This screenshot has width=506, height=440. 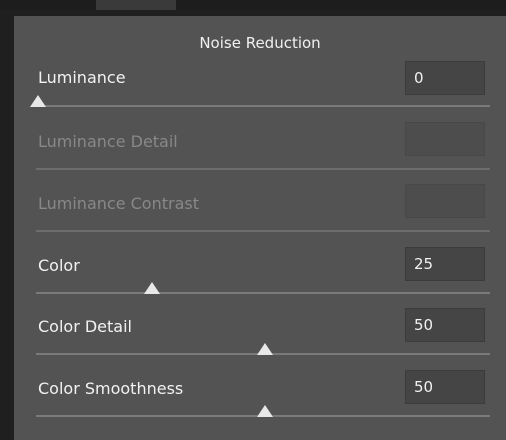 What do you see at coordinates (265, 411) in the screenshot?
I see `color-smoothness-slider-thumb` at bounding box center [265, 411].